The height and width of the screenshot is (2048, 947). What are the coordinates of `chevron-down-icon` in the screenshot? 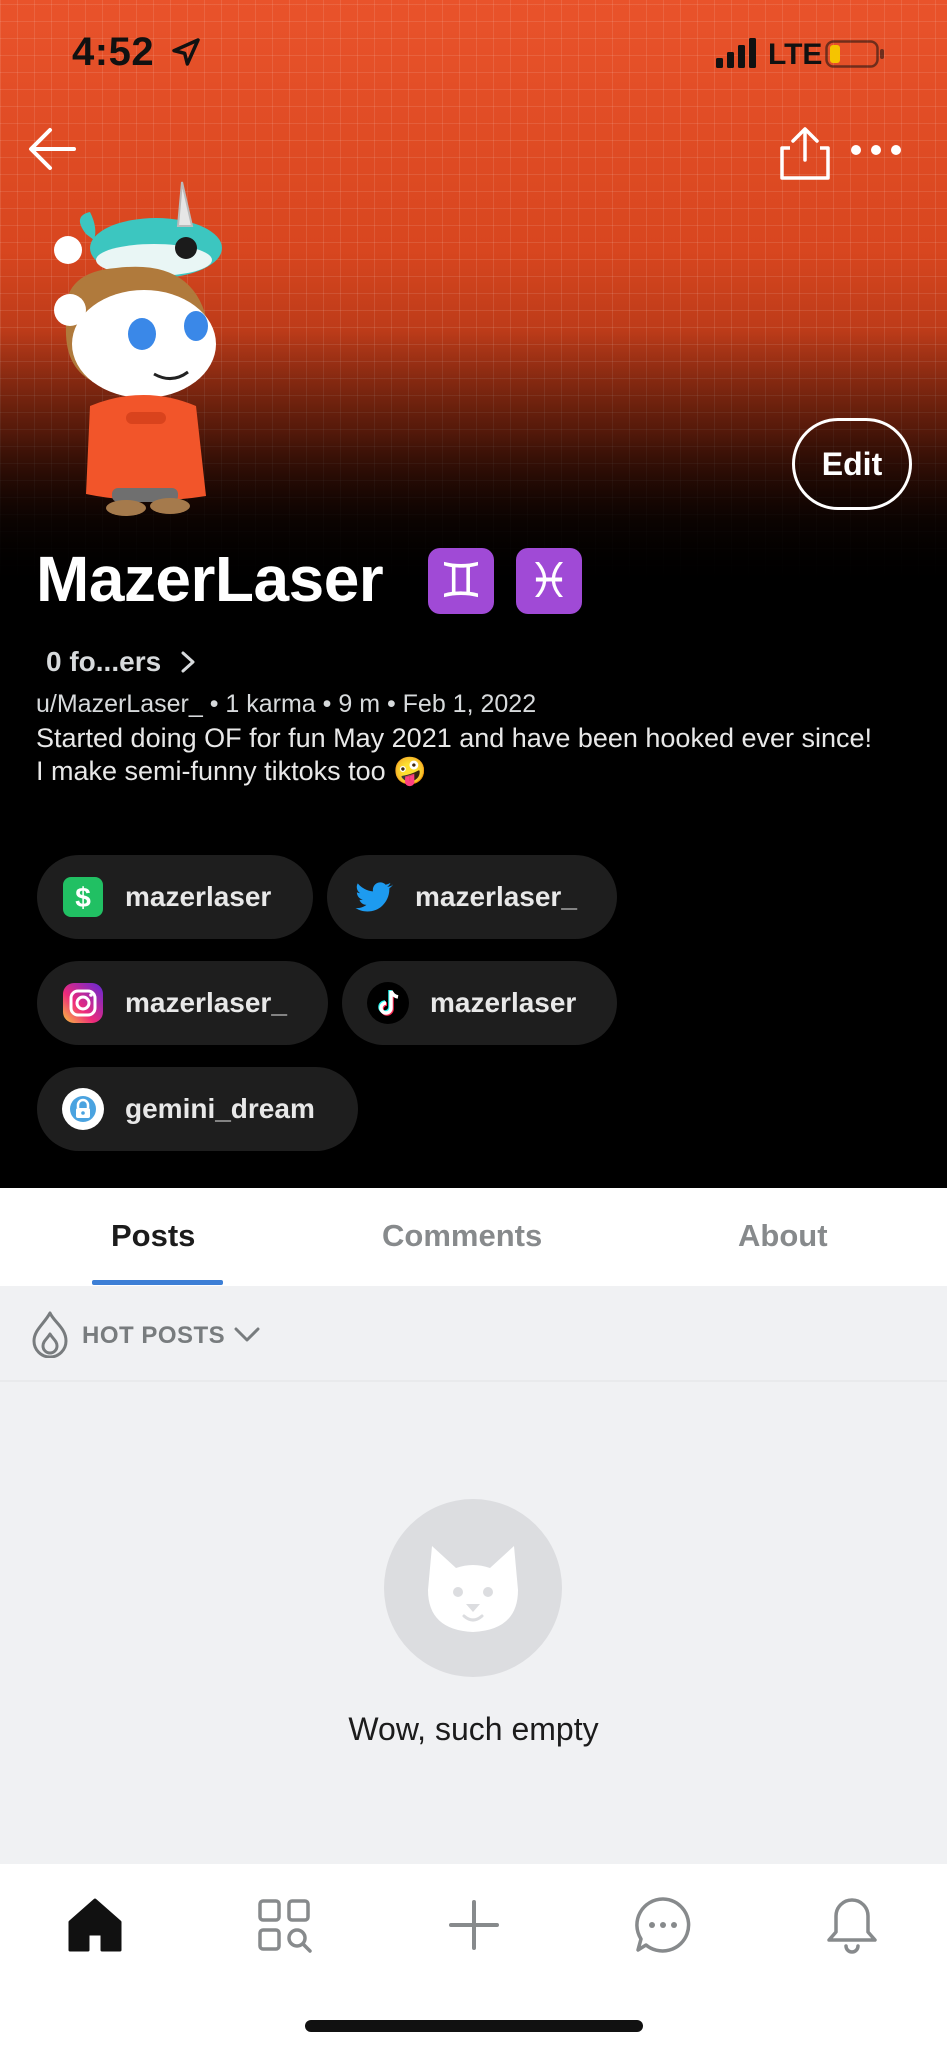 It's located at (247, 1334).